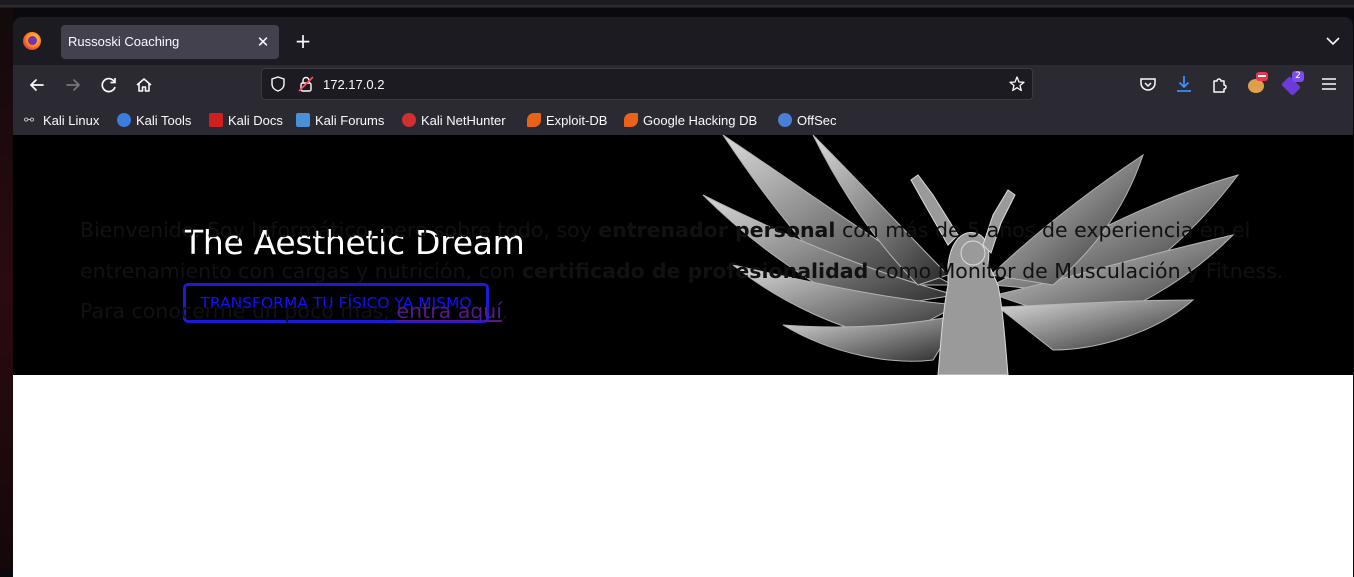 This screenshot has height=577, width=1354. I want to click on bookmark-exploit-db: Exploit-DB, so click(567, 120).